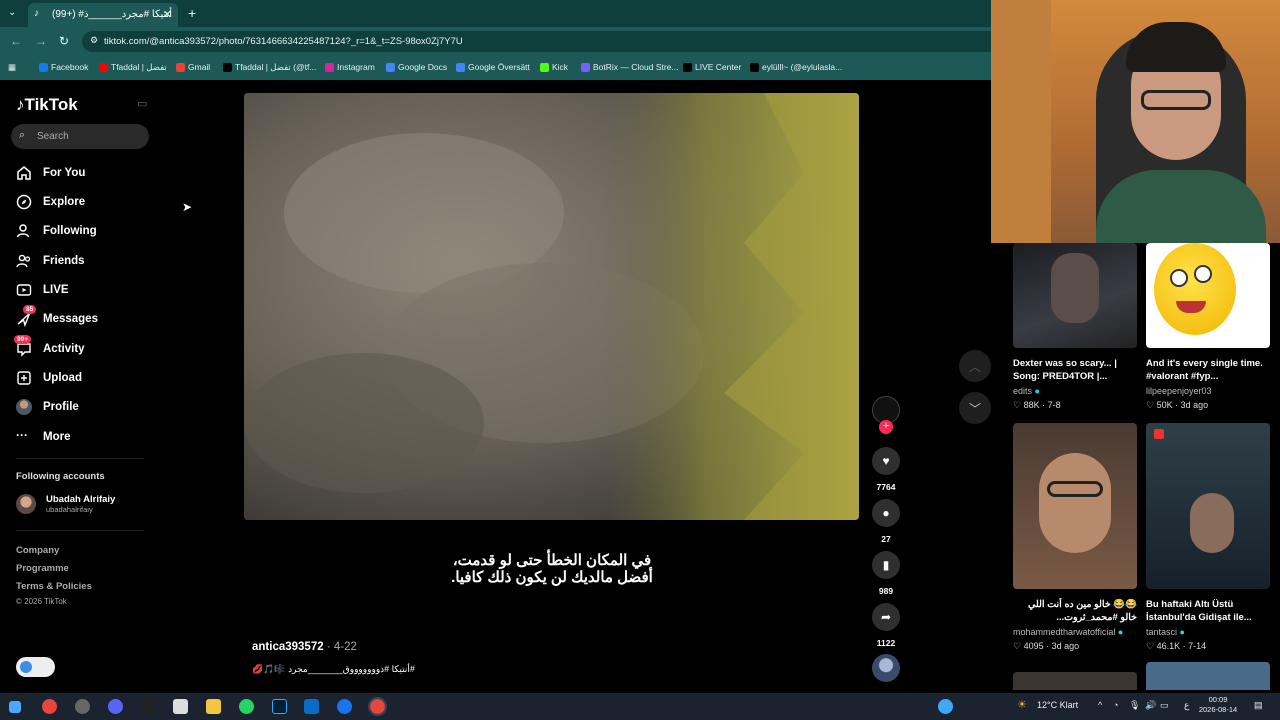 The image size is (1280, 720). What do you see at coordinates (213, 706) in the screenshot?
I see `file-explorer-icon` at bounding box center [213, 706].